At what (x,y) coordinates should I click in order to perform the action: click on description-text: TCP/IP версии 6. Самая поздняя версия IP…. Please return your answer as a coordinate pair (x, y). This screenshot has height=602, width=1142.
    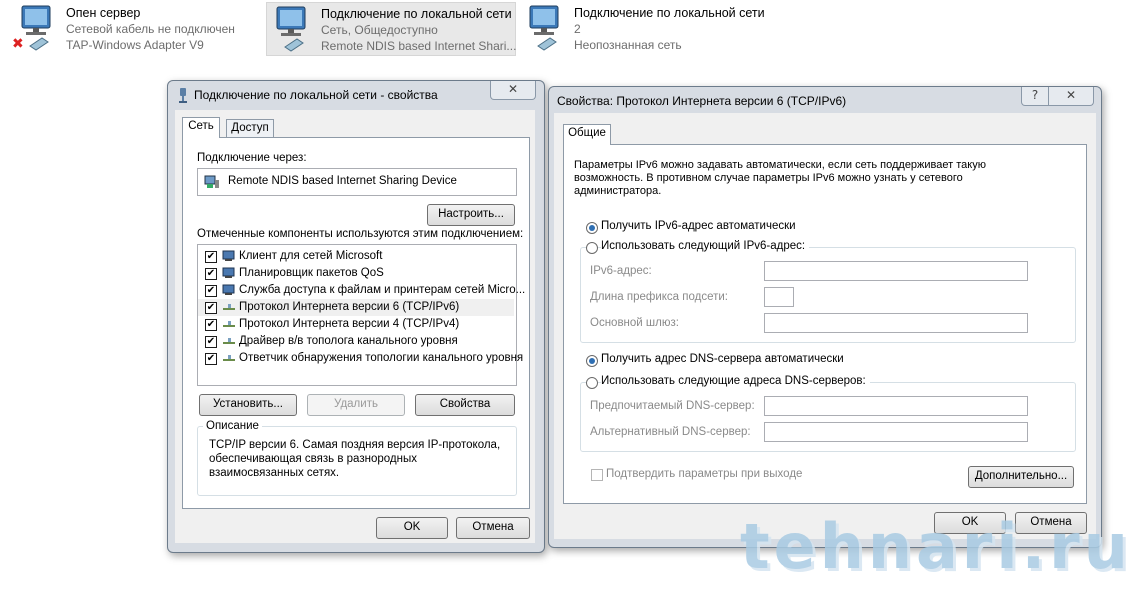
    Looking at the image, I should click on (355, 459).